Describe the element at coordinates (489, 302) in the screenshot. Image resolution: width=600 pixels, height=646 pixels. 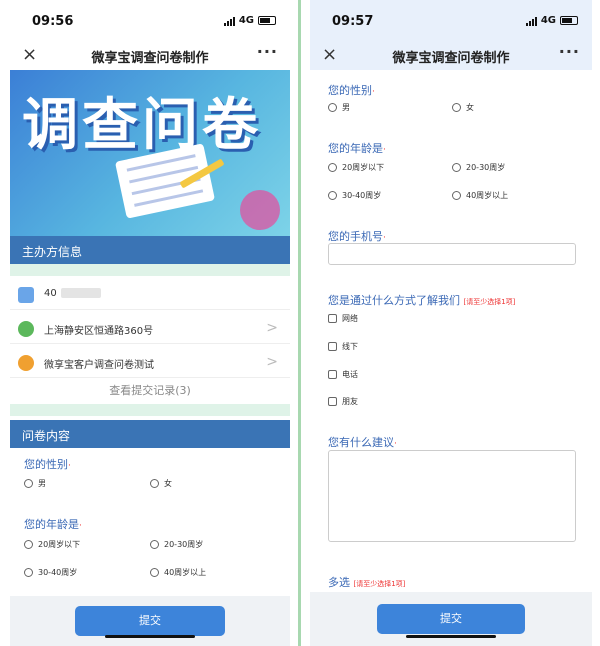
I see `channel-tip: [请至少选择1项]` at that location.